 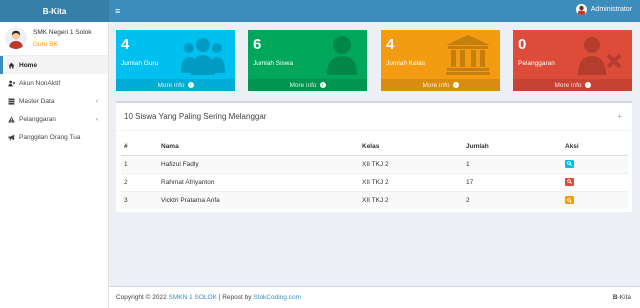 I want to click on user-remove-icon, so click(x=600, y=56).